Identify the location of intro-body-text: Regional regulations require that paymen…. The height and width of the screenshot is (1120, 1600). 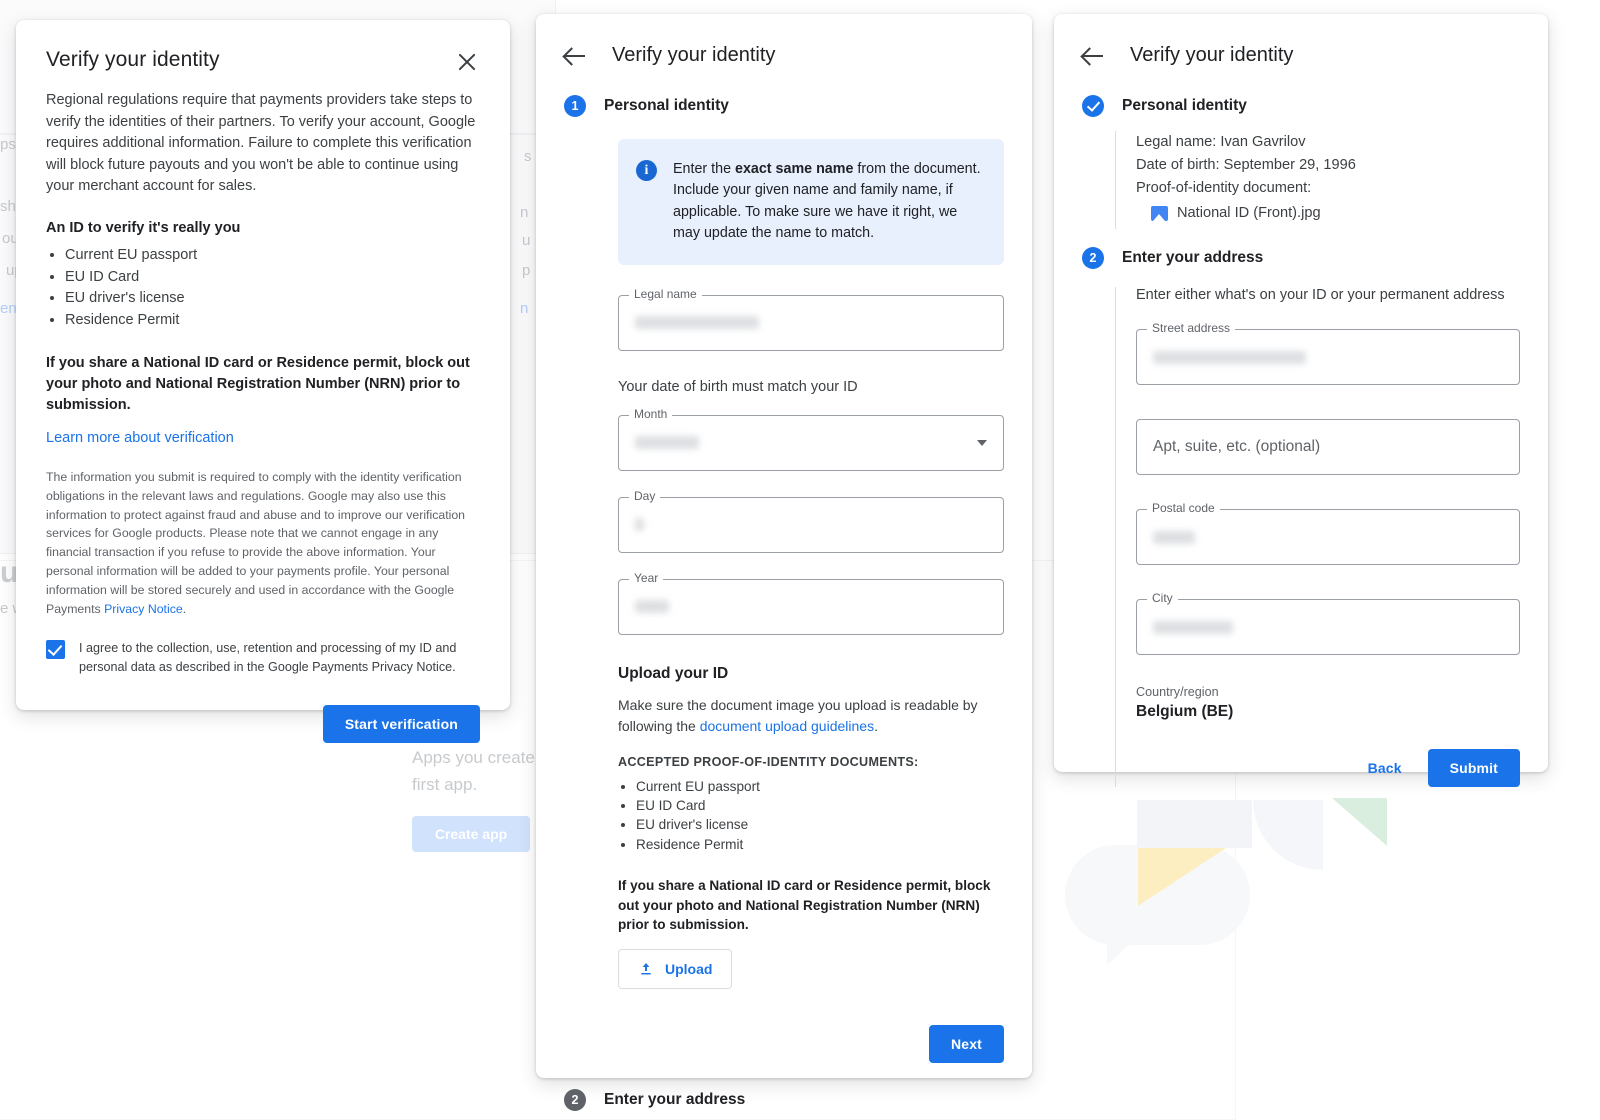
(261, 143).